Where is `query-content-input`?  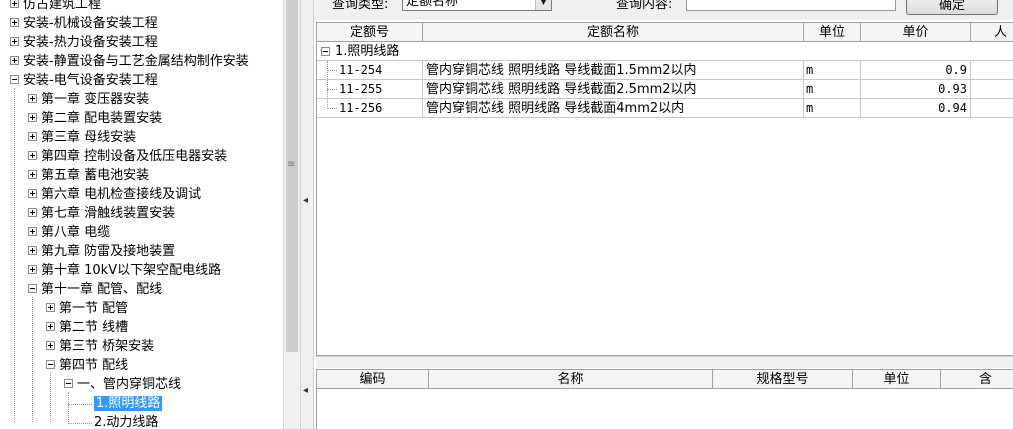
query-content-input is located at coordinates (791, 5).